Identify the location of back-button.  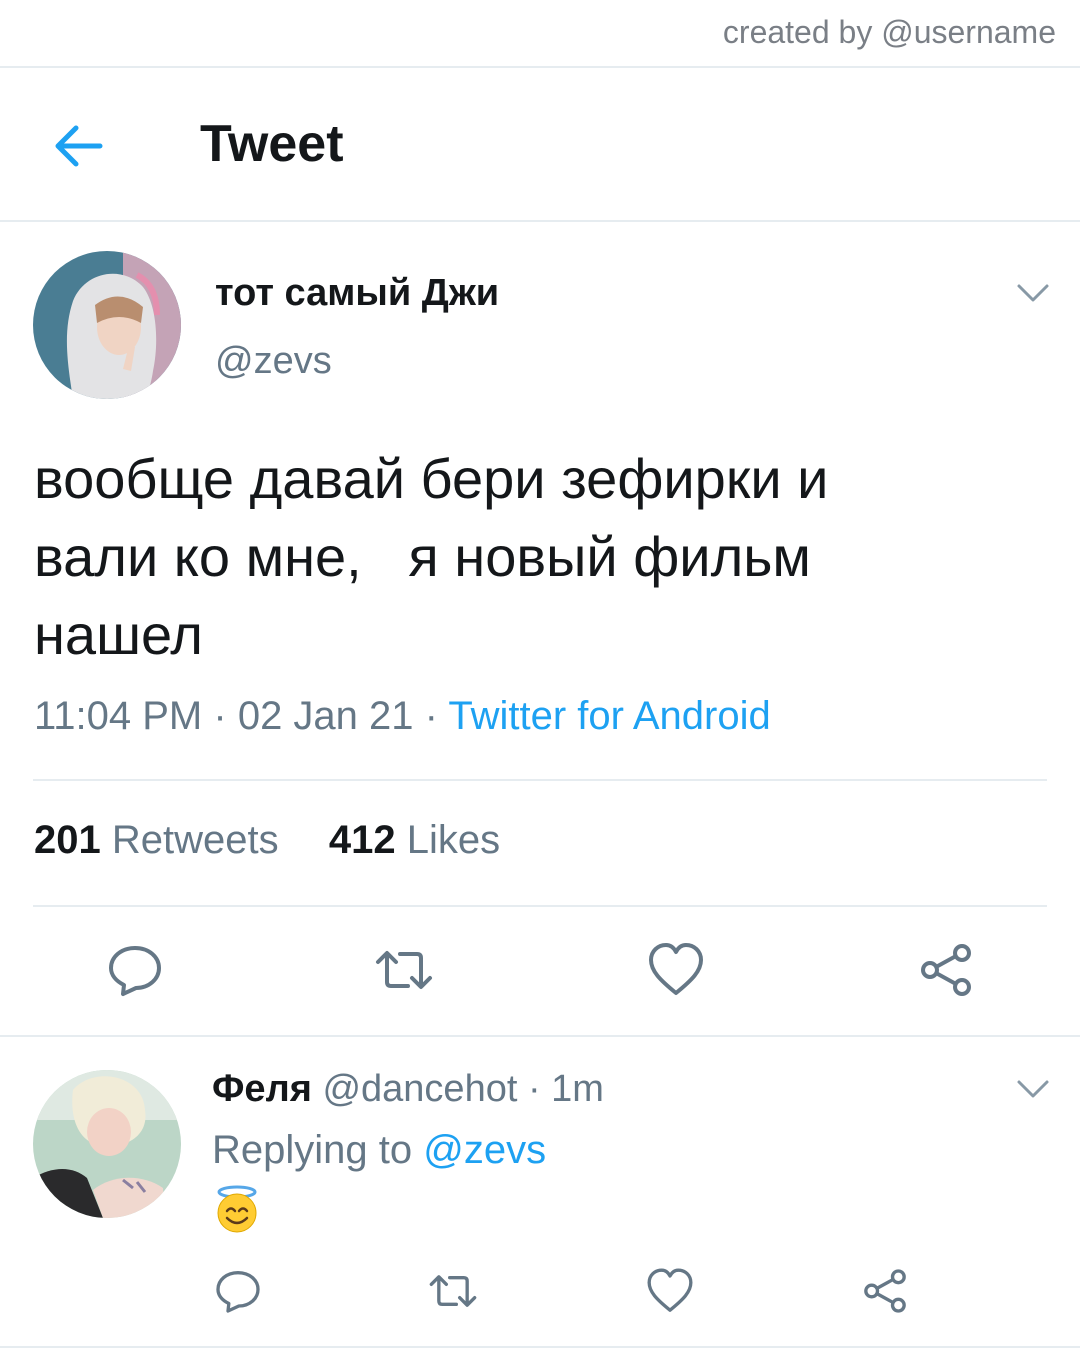
(78, 146).